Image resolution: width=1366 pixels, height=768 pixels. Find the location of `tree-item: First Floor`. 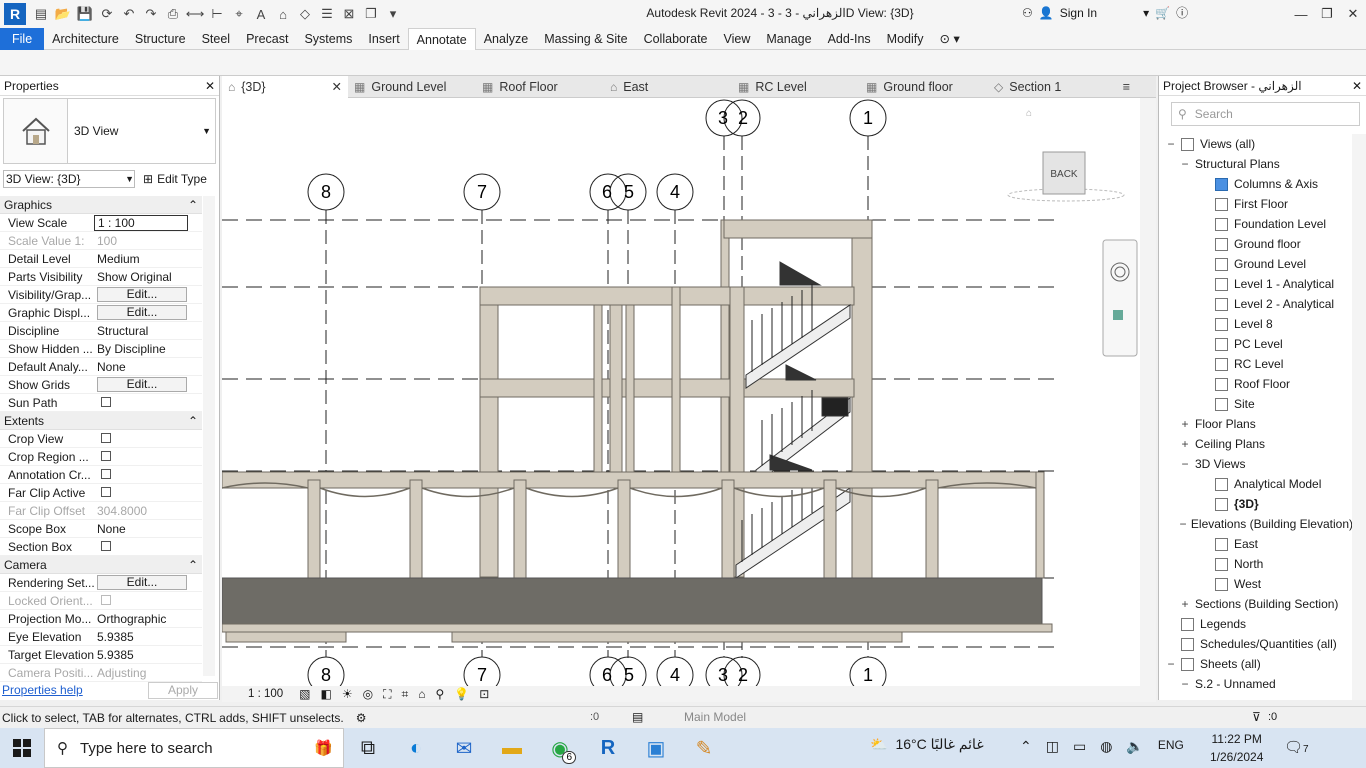

tree-item: First Floor is located at coordinates (1256, 204).